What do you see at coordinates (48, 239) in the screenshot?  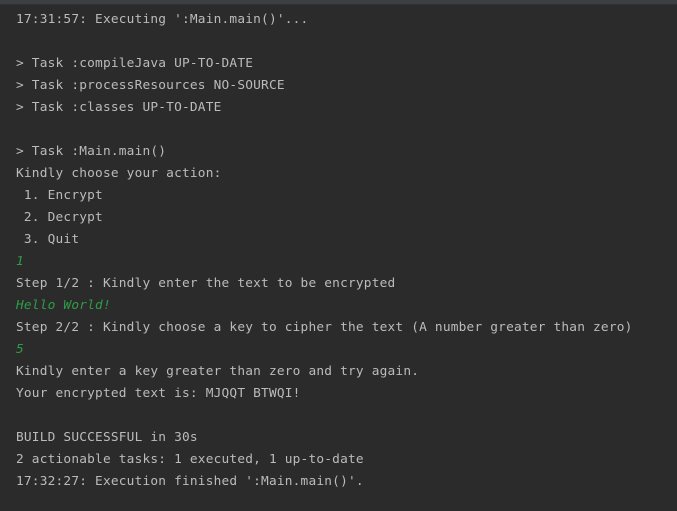 I see `console-output-line: 3. Quit` at bounding box center [48, 239].